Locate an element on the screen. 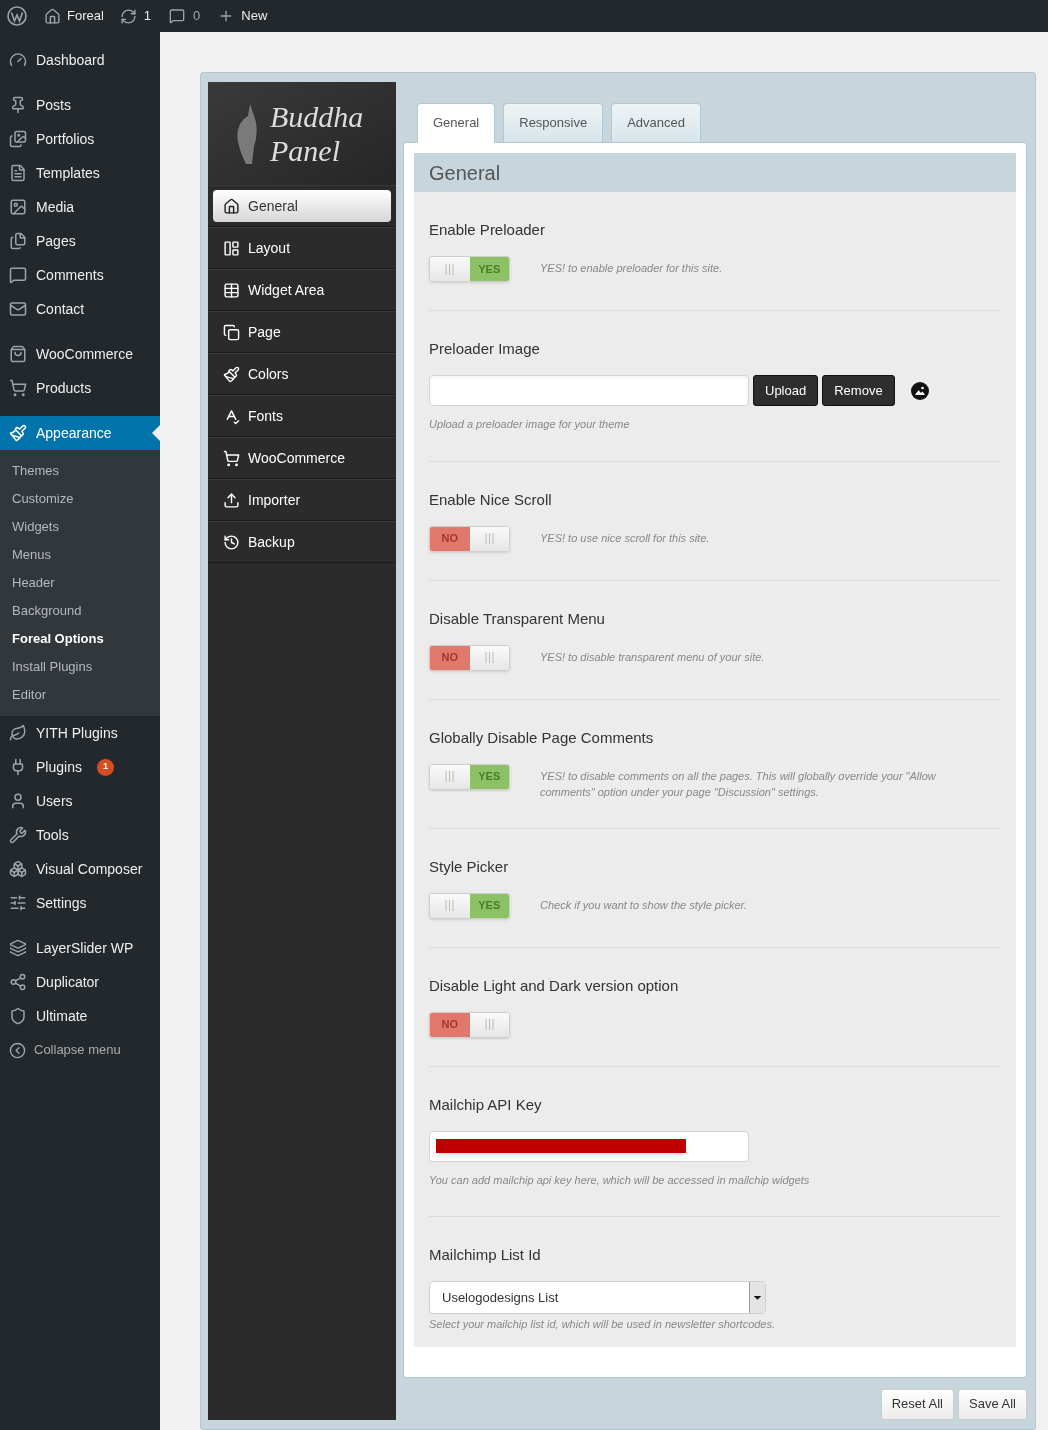 This screenshot has height=1430, width=1048. footer-button: Reset All is located at coordinates (917, 1404).